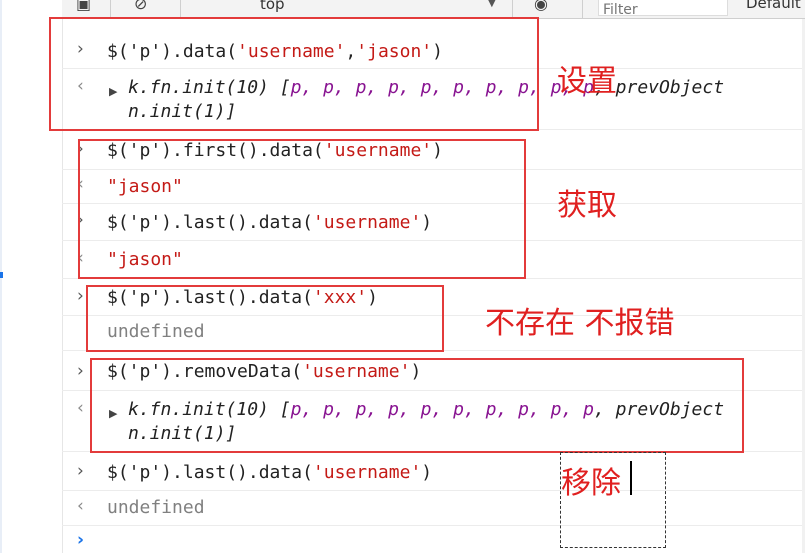 This screenshot has width=805, height=553. I want to click on filter-input, so click(663, 10).